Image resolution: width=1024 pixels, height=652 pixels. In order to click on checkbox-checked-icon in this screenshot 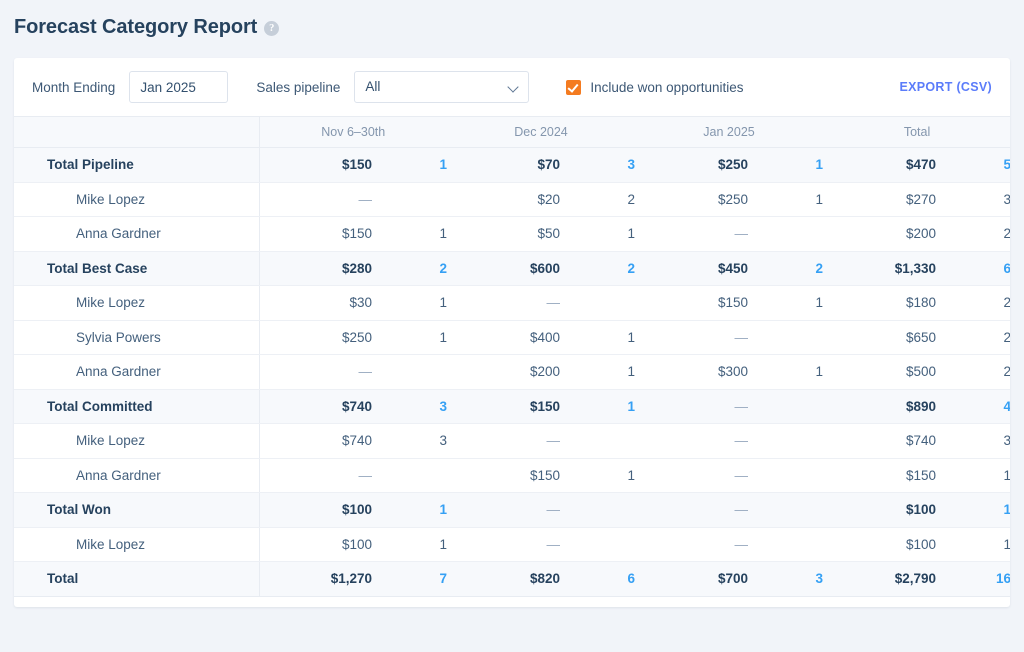, I will do `click(574, 87)`.